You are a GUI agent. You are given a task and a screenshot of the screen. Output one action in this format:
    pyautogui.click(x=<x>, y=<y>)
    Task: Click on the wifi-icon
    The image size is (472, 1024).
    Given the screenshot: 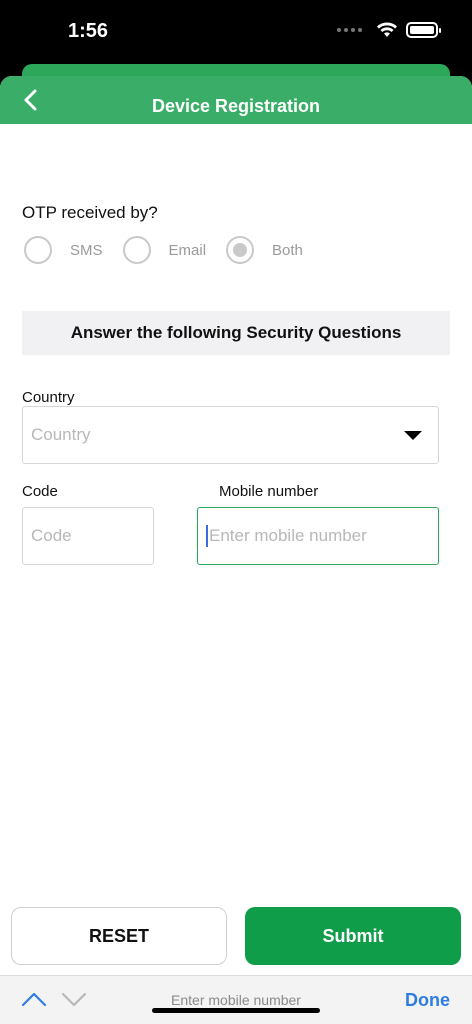 What is the action you would take?
    pyautogui.click(x=387, y=29)
    